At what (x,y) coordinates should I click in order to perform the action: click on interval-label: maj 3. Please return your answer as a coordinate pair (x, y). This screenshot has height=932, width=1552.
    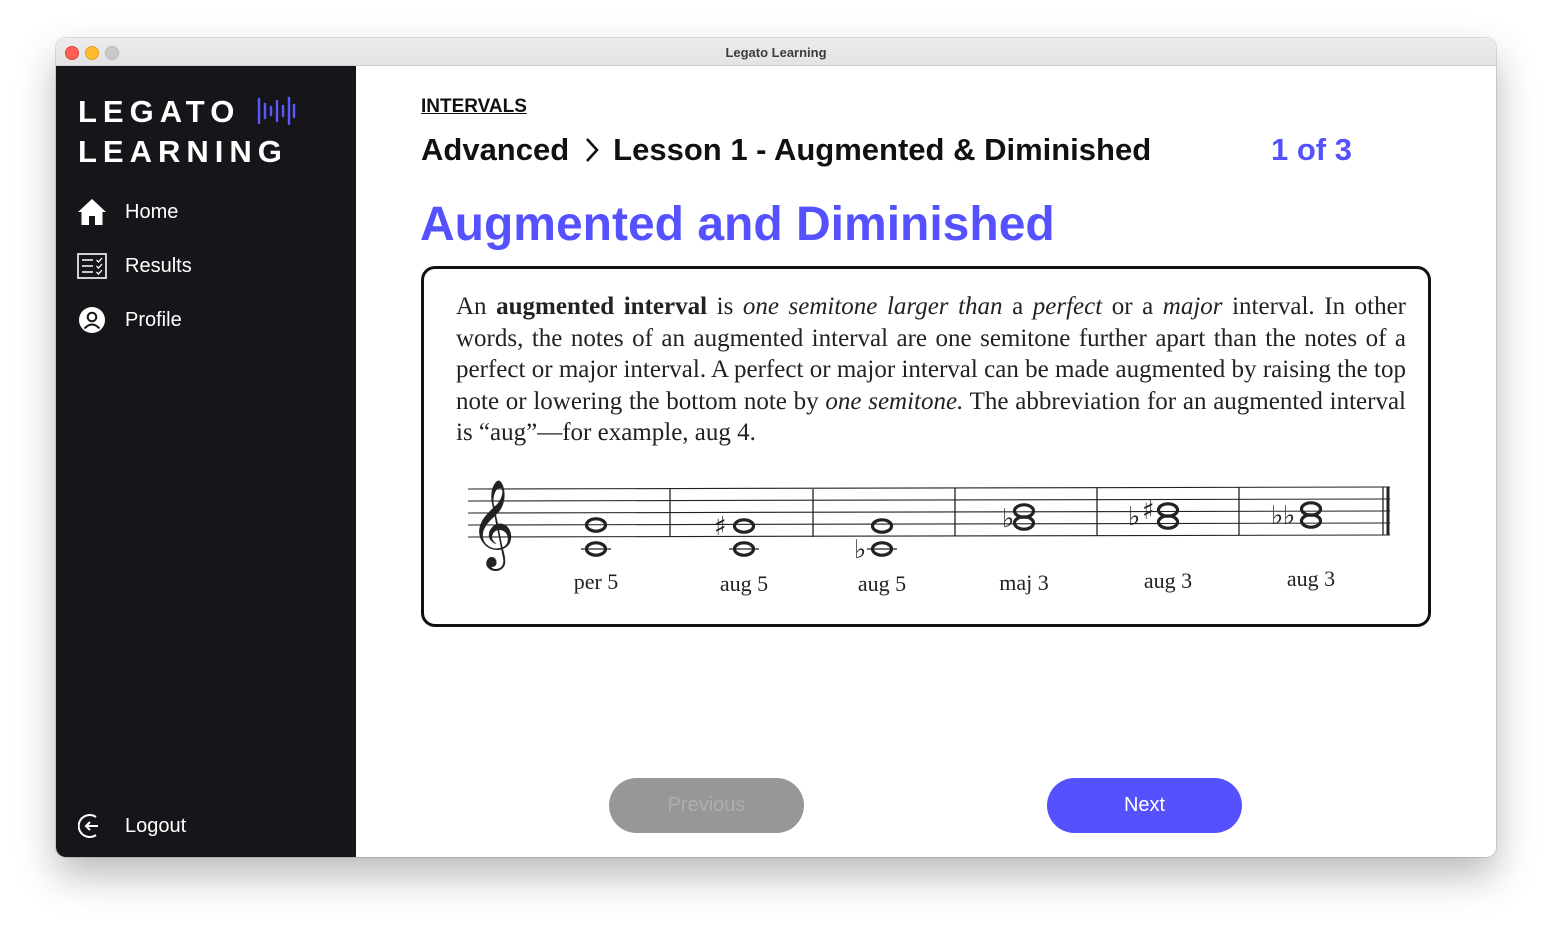
    Looking at the image, I should click on (1024, 582).